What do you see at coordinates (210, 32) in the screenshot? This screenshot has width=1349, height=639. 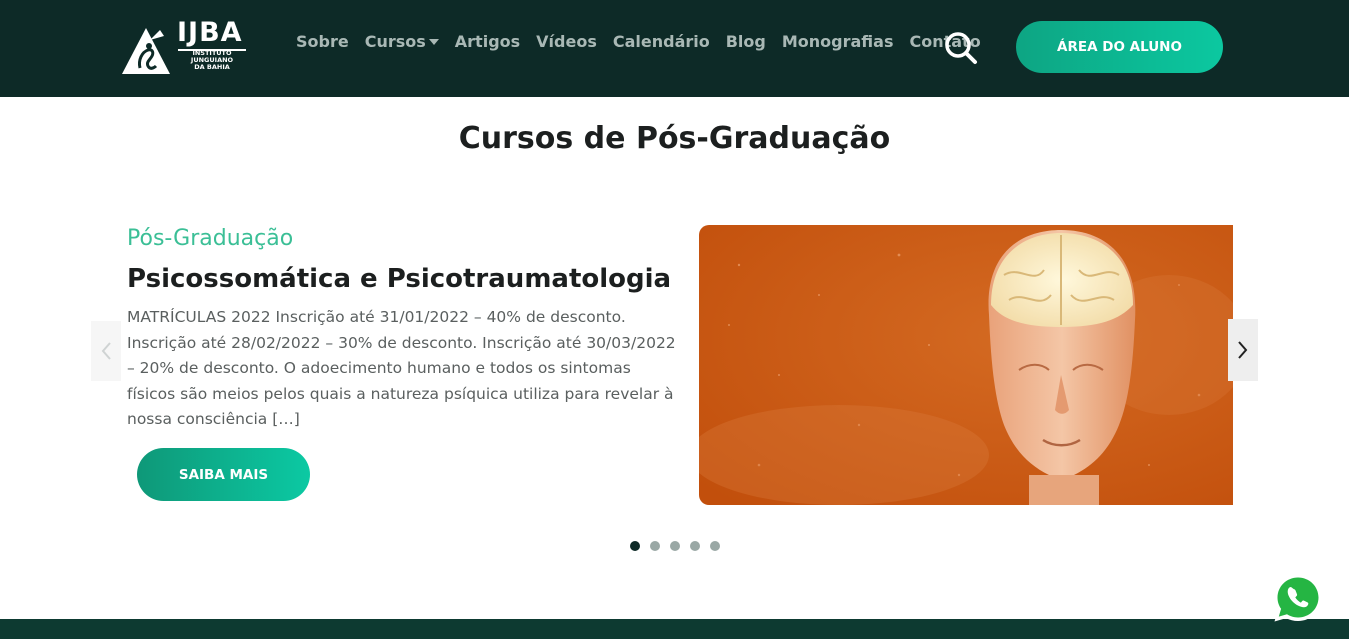 I see `logo-text: IJBA` at bounding box center [210, 32].